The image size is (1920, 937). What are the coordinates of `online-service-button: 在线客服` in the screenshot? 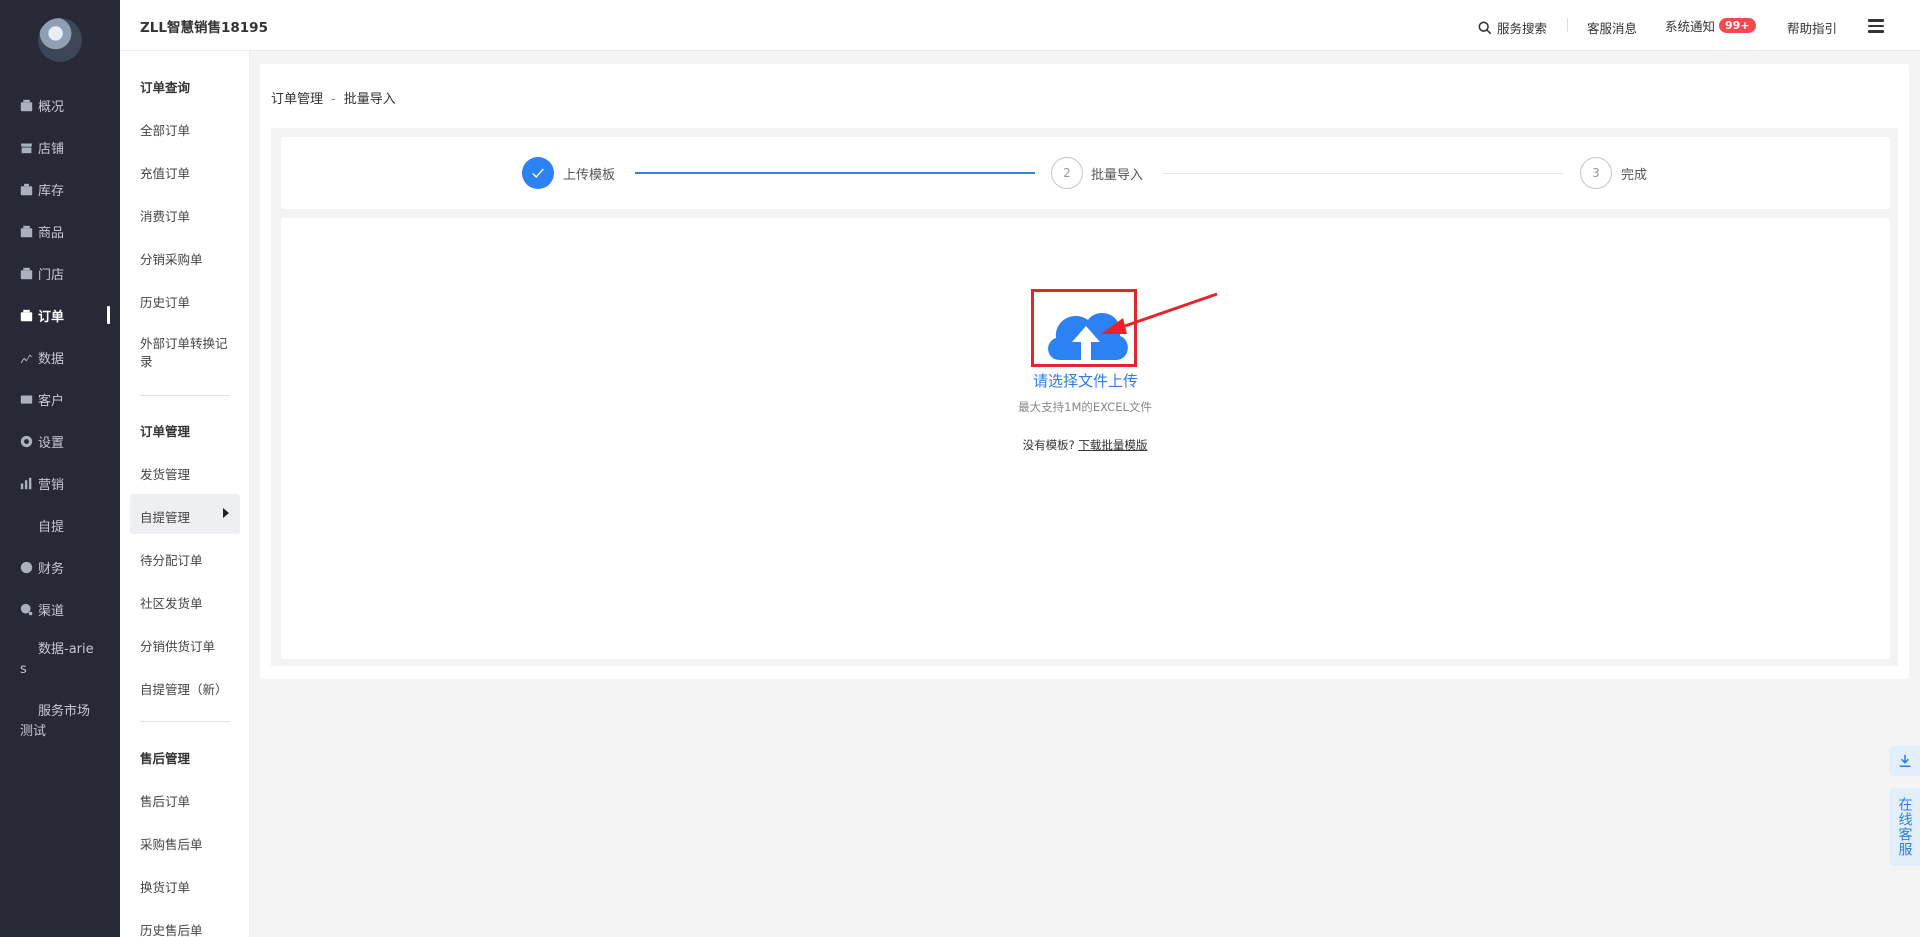 It's located at (1904, 827).